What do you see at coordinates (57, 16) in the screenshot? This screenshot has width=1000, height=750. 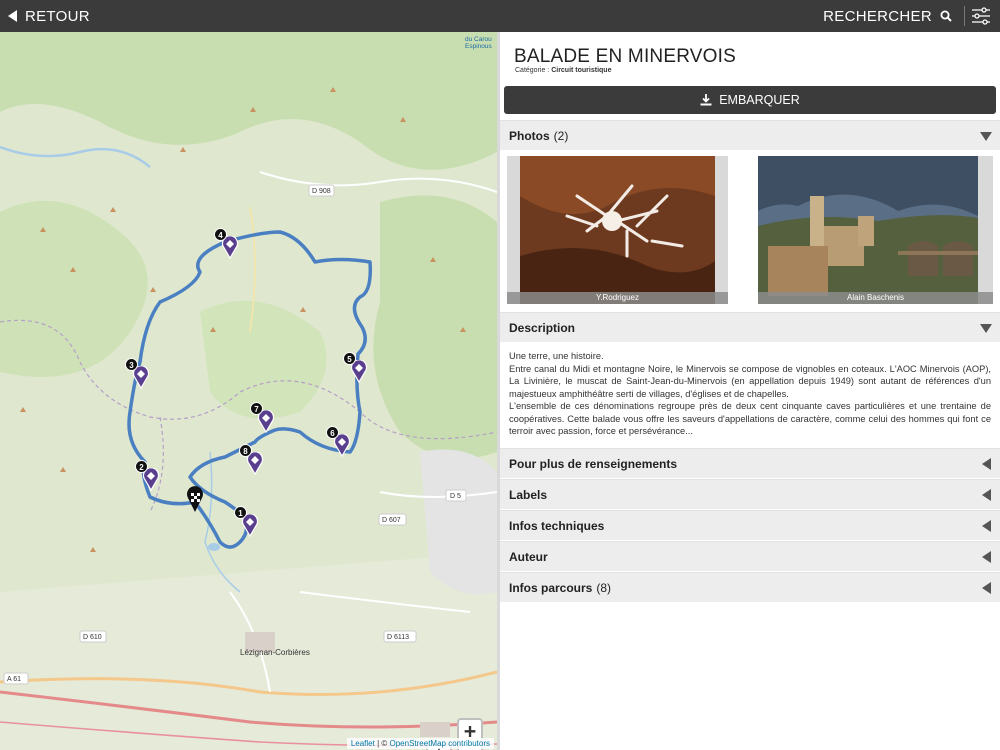 I see `back-label: RETOUR` at bounding box center [57, 16].